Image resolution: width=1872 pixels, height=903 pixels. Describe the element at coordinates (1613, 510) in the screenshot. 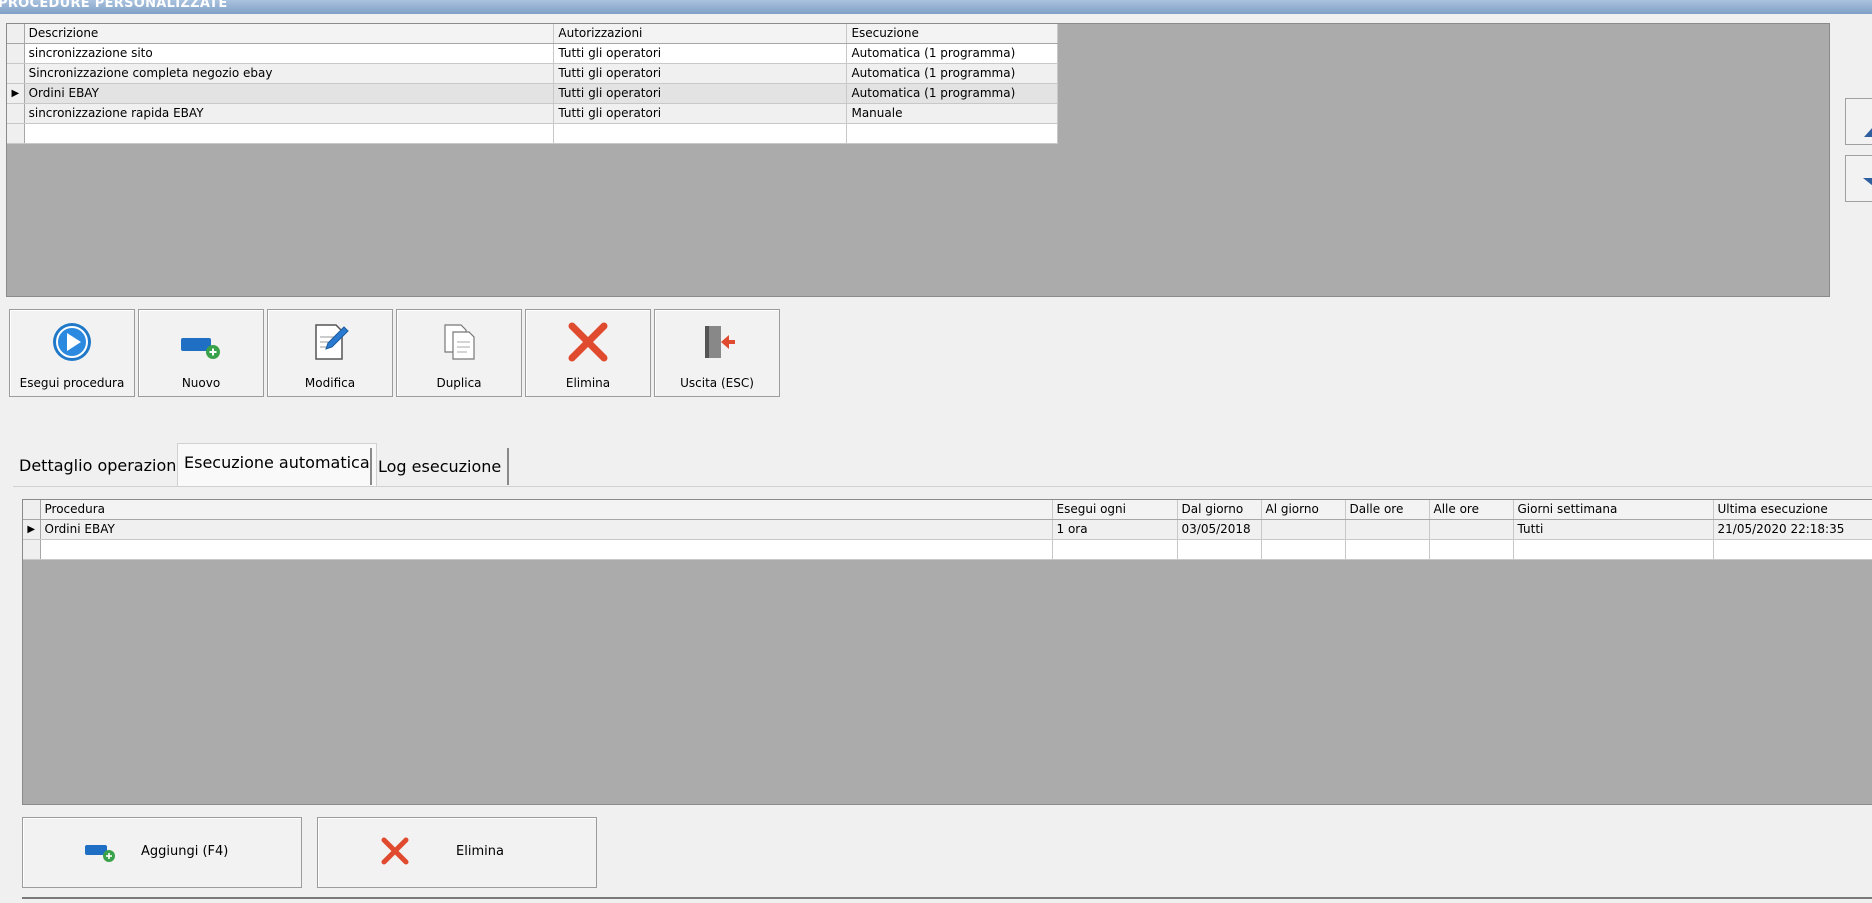

I see `column-header-giorni-settimana: Giorni settimana` at that location.